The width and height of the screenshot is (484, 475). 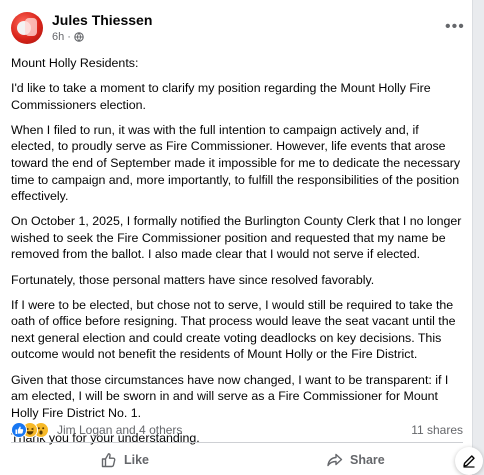 What do you see at coordinates (237, 442) in the screenshot?
I see `divider` at bounding box center [237, 442].